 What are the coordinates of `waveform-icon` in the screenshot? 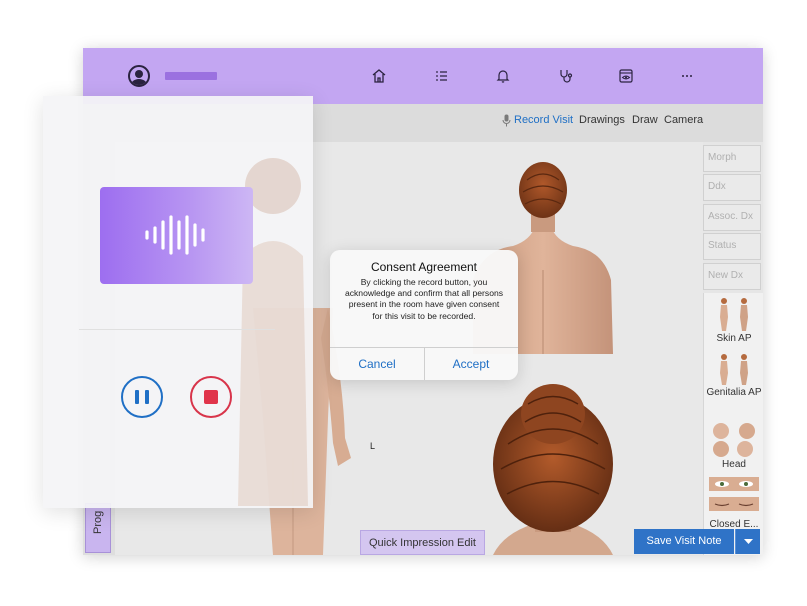 It's located at (175, 235).